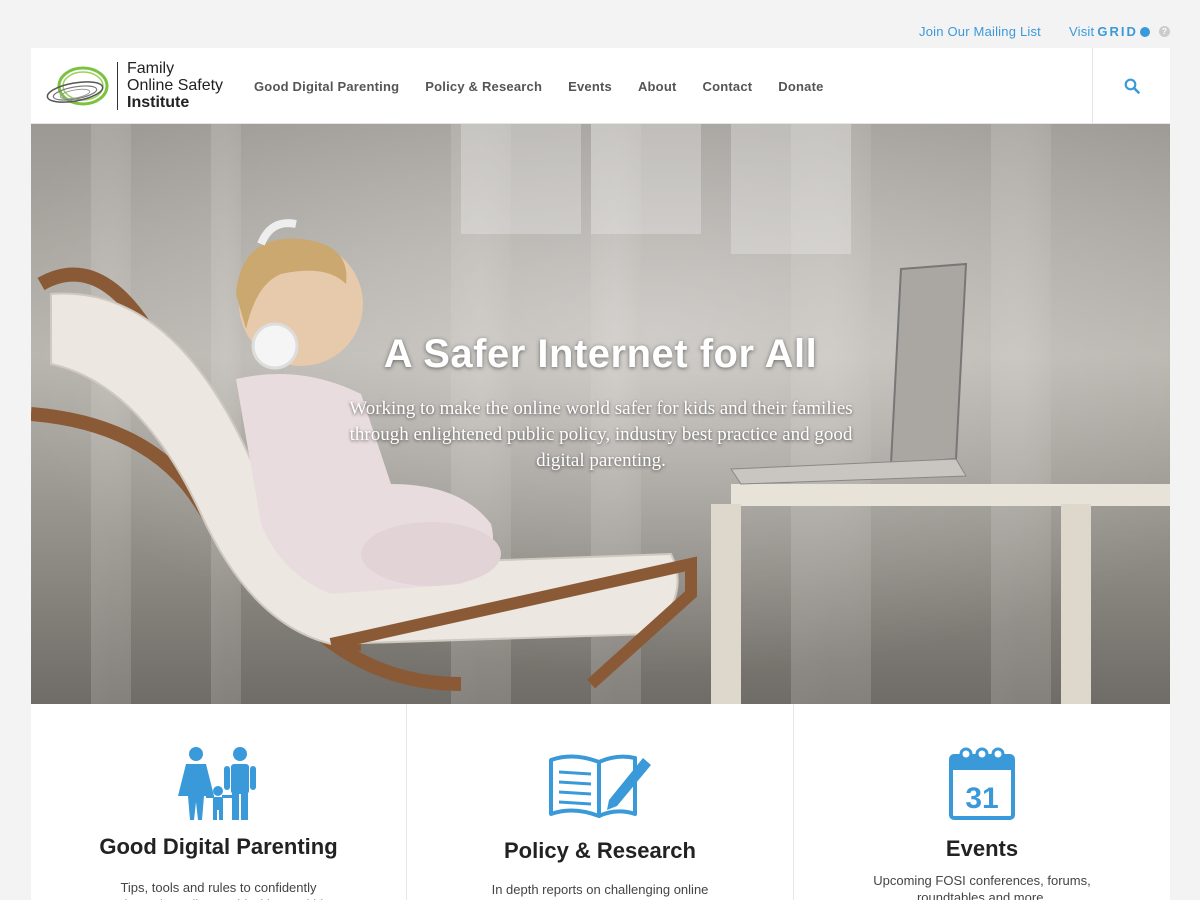 This screenshot has width=1200, height=900. Describe the element at coordinates (590, 86) in the screenshot. I see `nav-events: Events` at that location.